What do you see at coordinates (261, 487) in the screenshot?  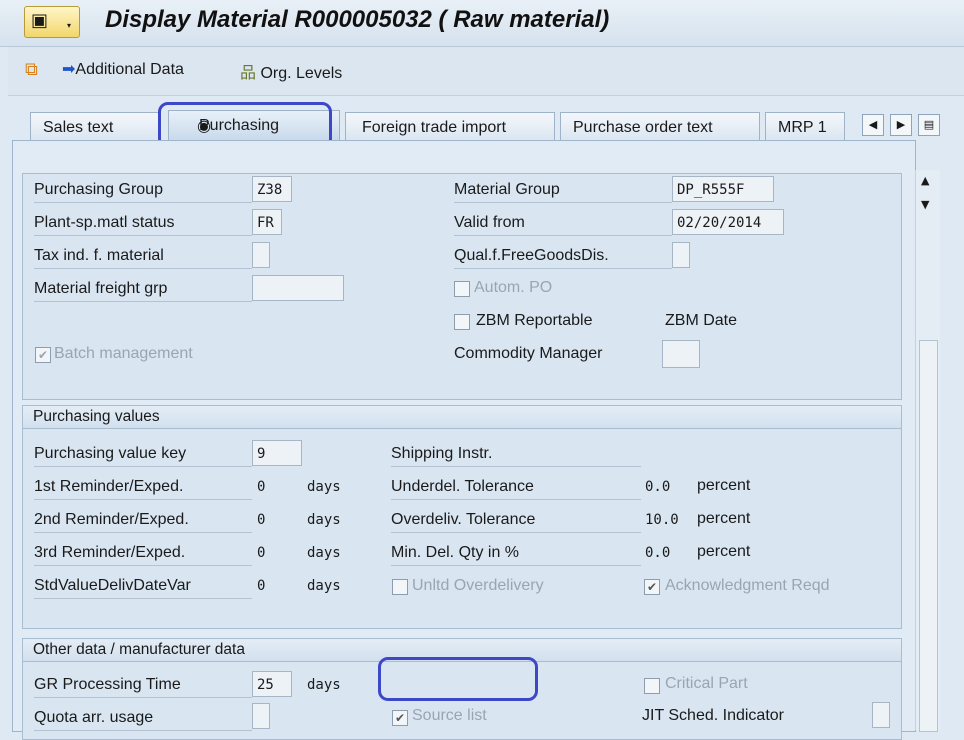 I see `reminder1-value: 0` at bounding box center [261, 487].